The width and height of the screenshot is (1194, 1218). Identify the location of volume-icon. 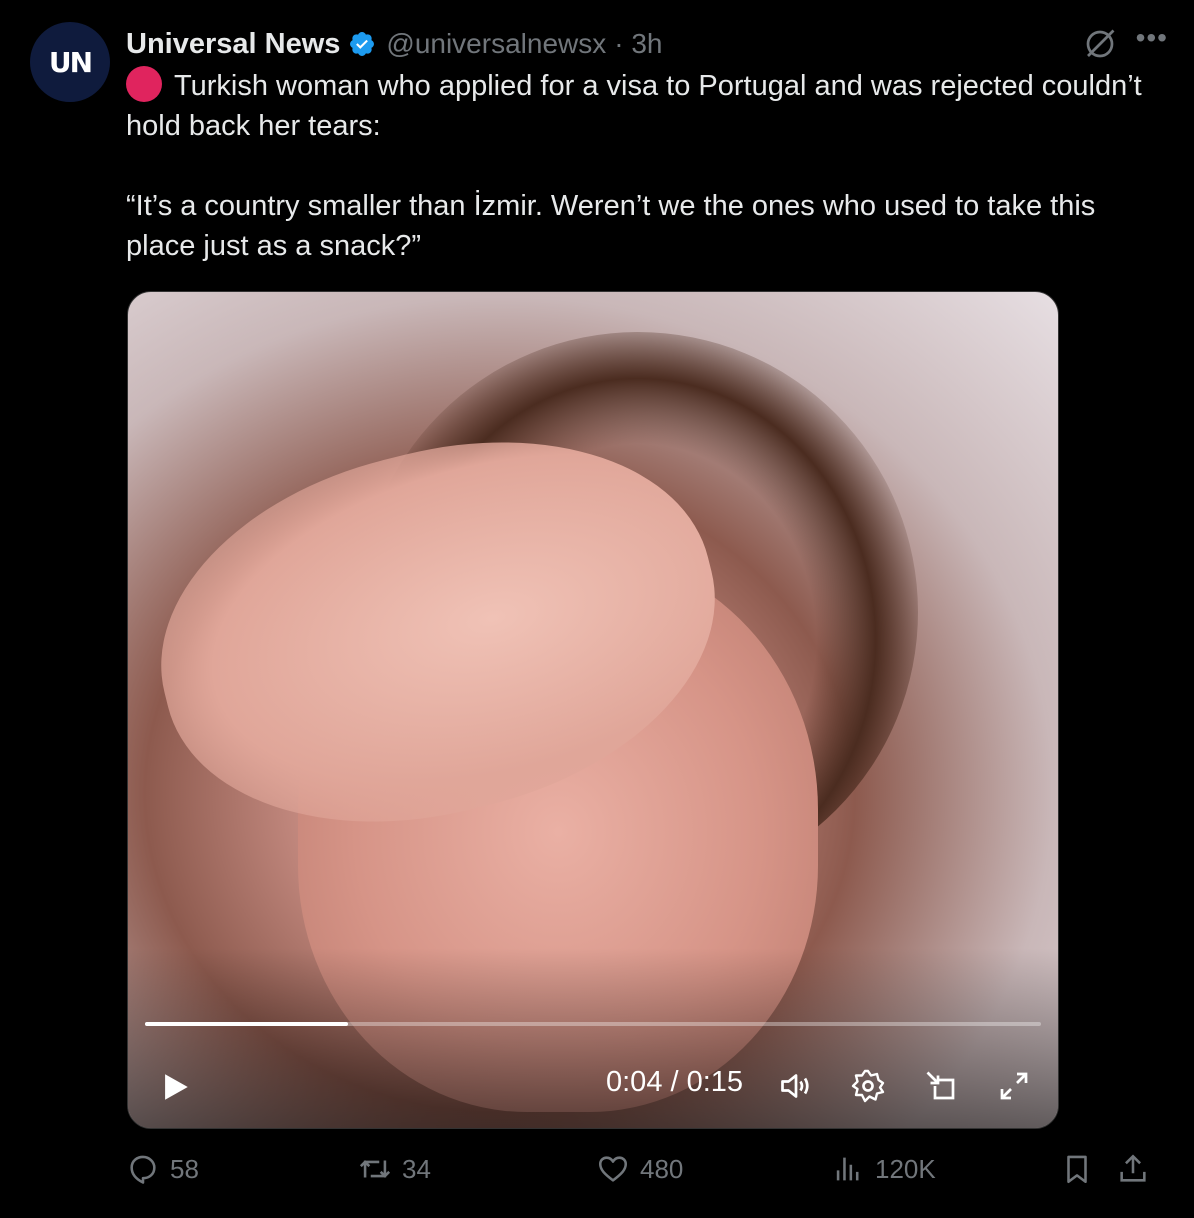
(796, 1086).